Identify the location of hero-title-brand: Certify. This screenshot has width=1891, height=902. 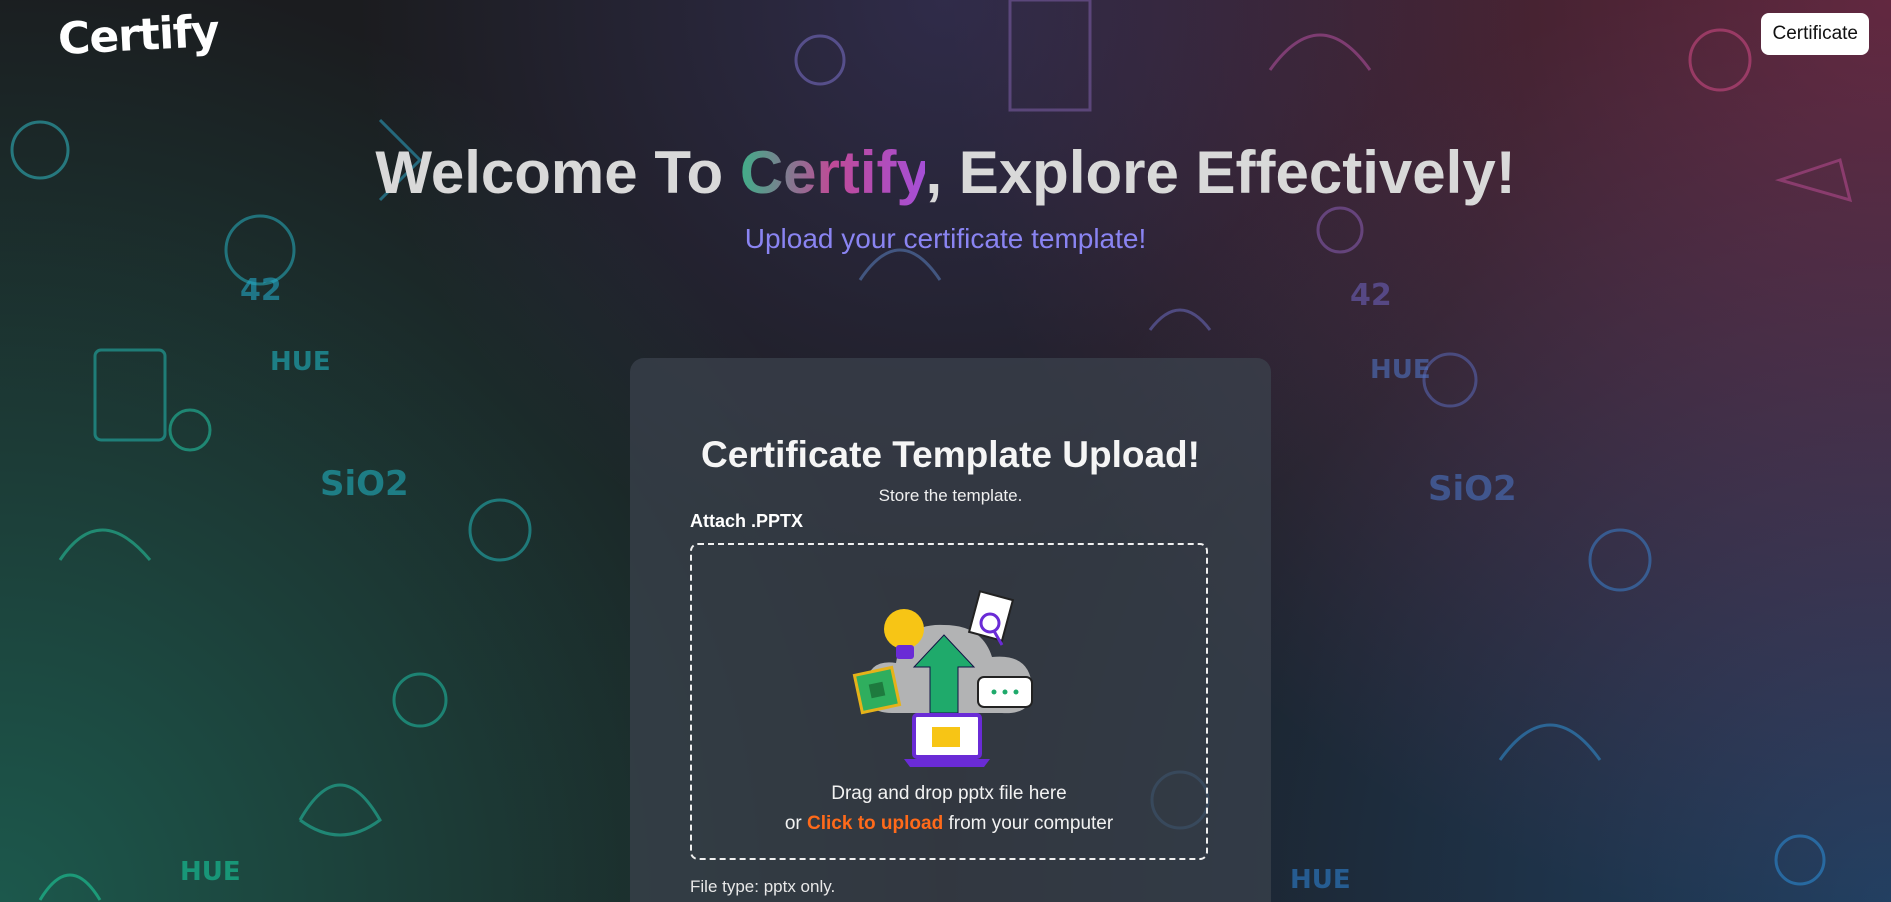
(832, 172).